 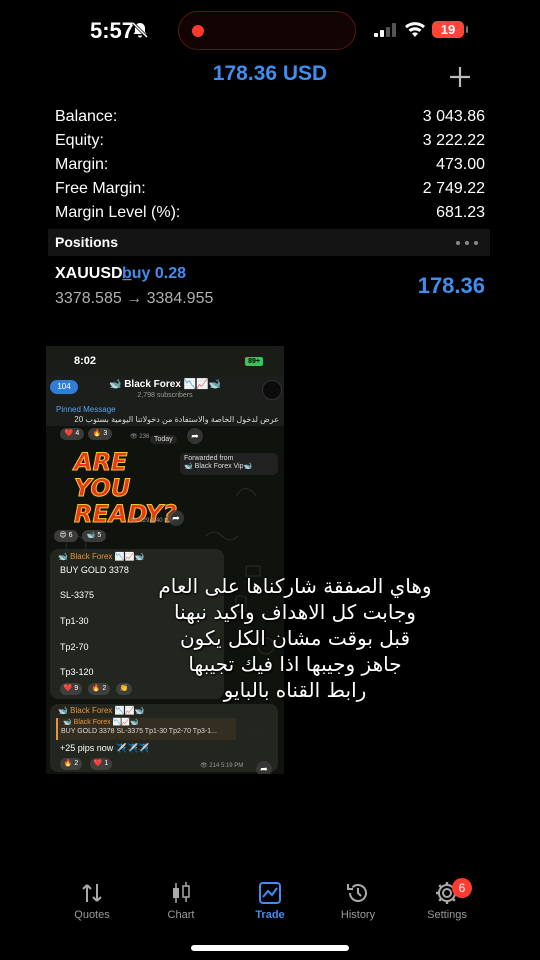 I want to click on reaction-clap: 👏, so click(x=124, y=689).